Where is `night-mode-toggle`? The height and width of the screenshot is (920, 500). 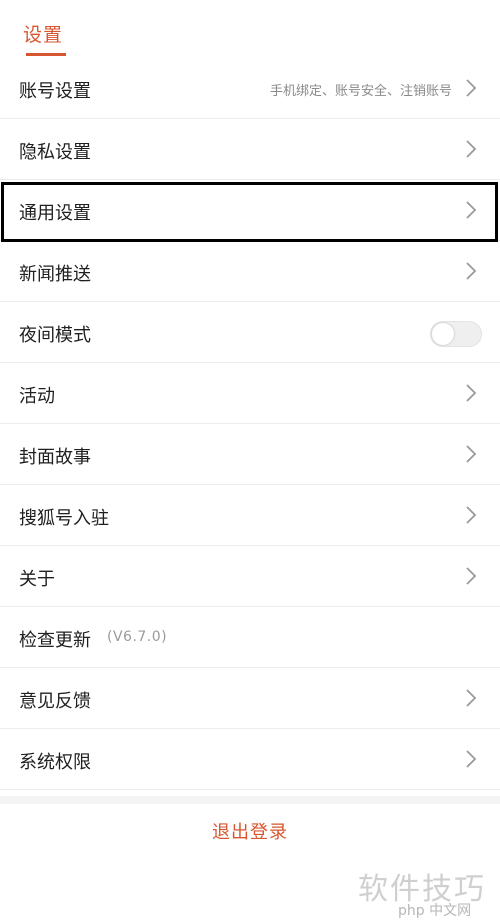
night-mode-toggle is located at coordinates (456, 334).